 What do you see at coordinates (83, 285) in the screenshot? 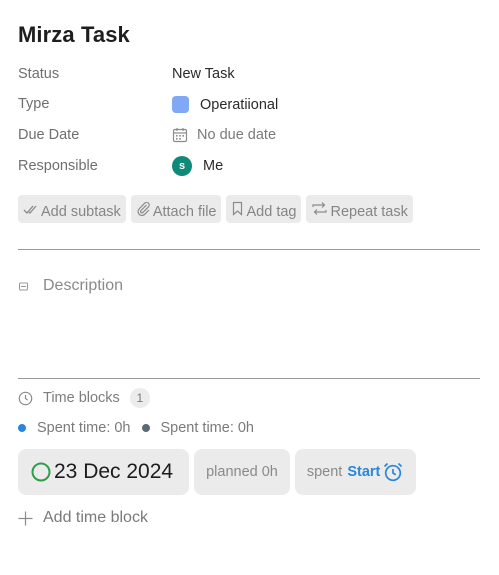
I see `description-placeholder: Description` at bounding box center [83, 285].